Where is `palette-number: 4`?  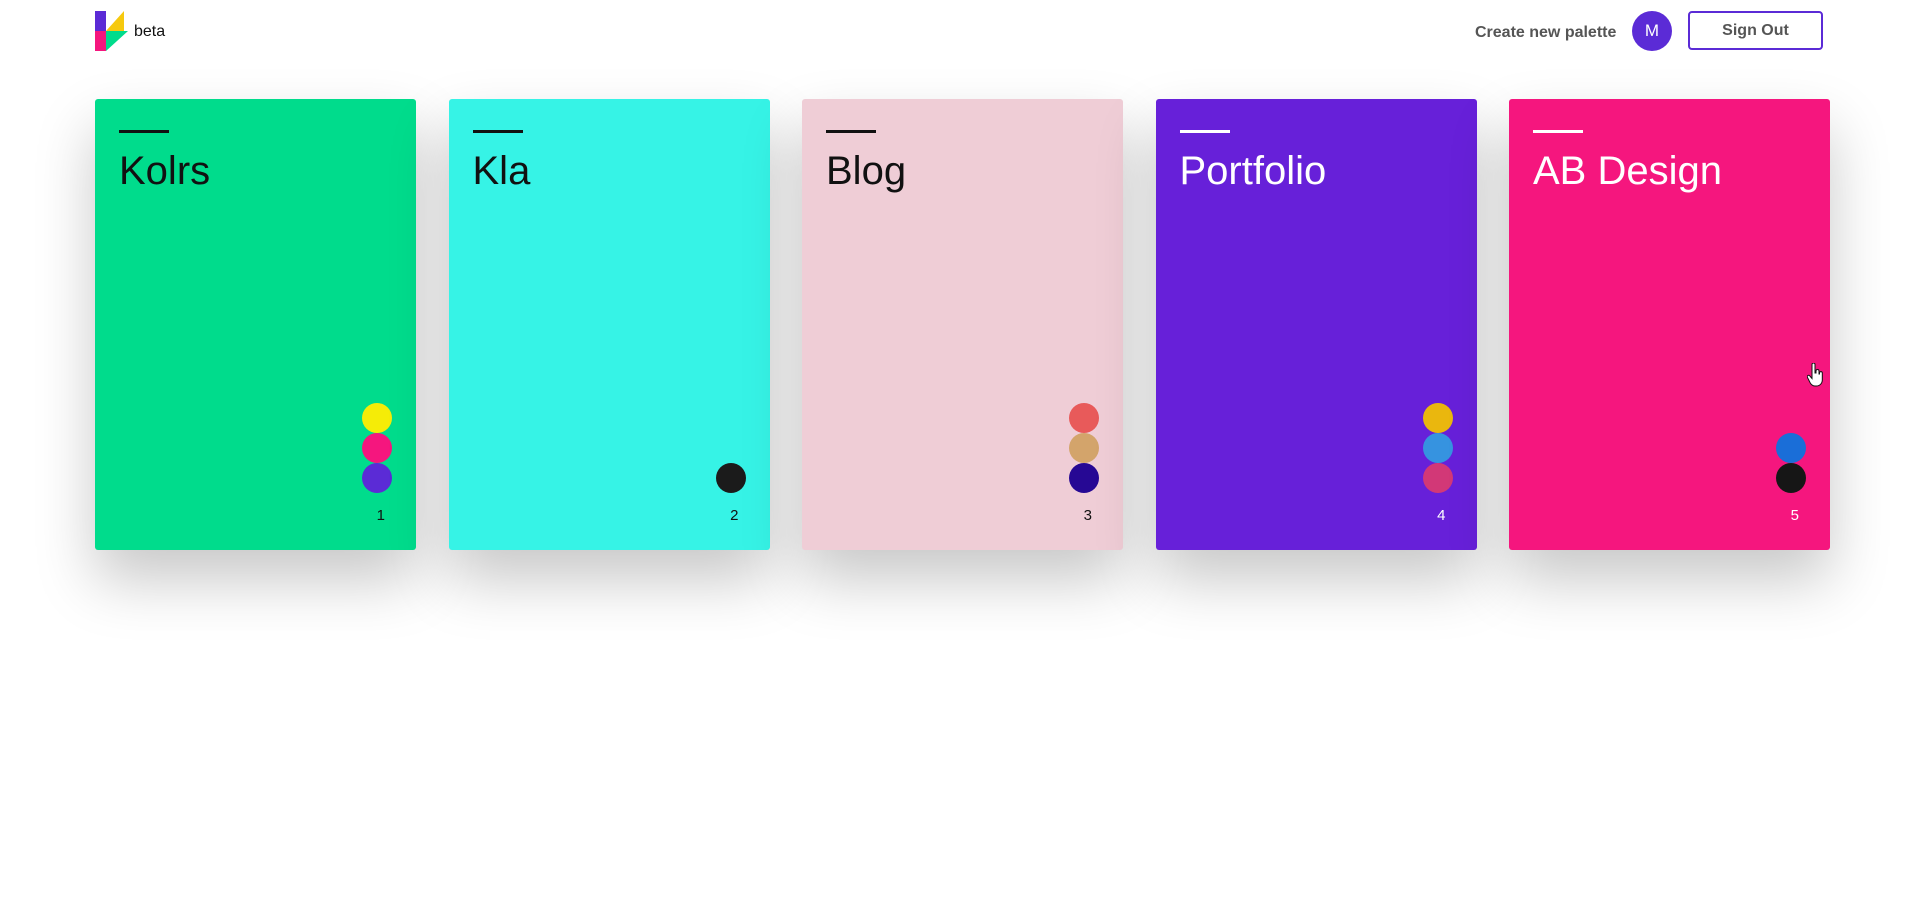 palette-number: 4 is located at coordinates (1441, 515).